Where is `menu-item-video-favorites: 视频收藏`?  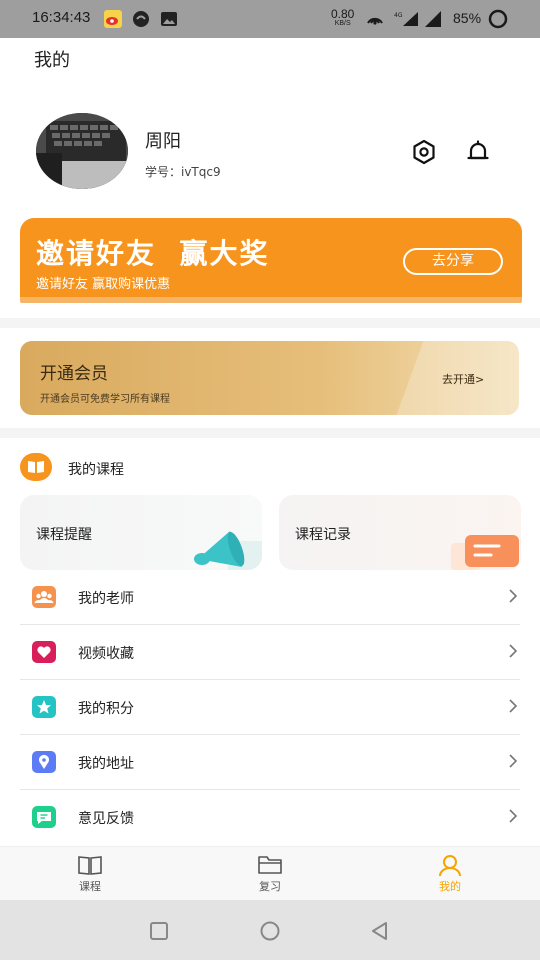 menu-item-video-favorites: 视频收藏 is located at coordinates (270, 652).